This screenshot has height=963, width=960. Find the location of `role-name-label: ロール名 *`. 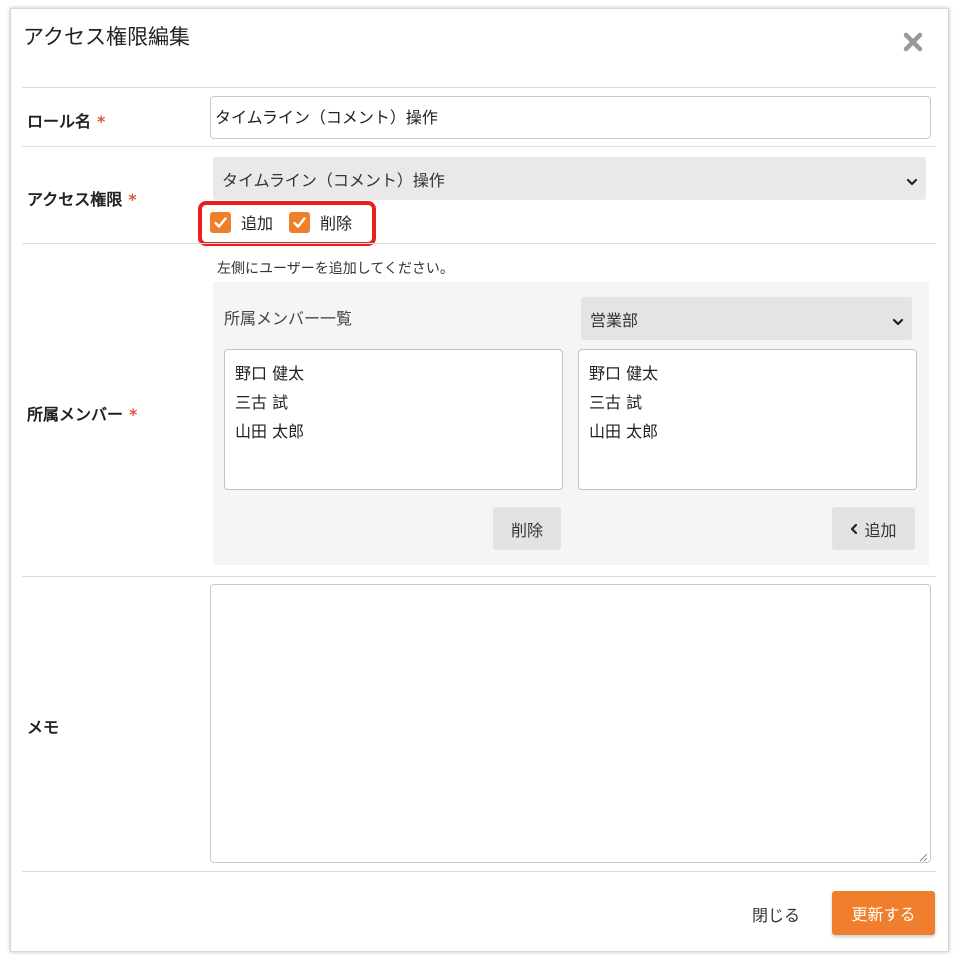

role-name-label: ロール名 * is located at coordinates (66, 121).